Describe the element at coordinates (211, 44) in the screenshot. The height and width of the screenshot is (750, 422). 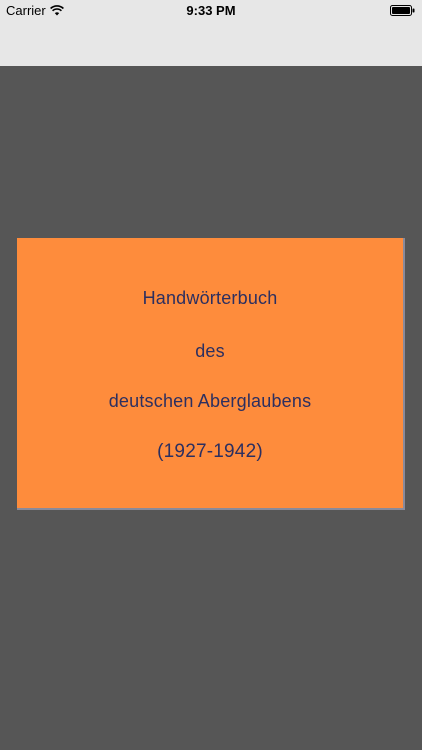
I see `navigation-bar` at that location.